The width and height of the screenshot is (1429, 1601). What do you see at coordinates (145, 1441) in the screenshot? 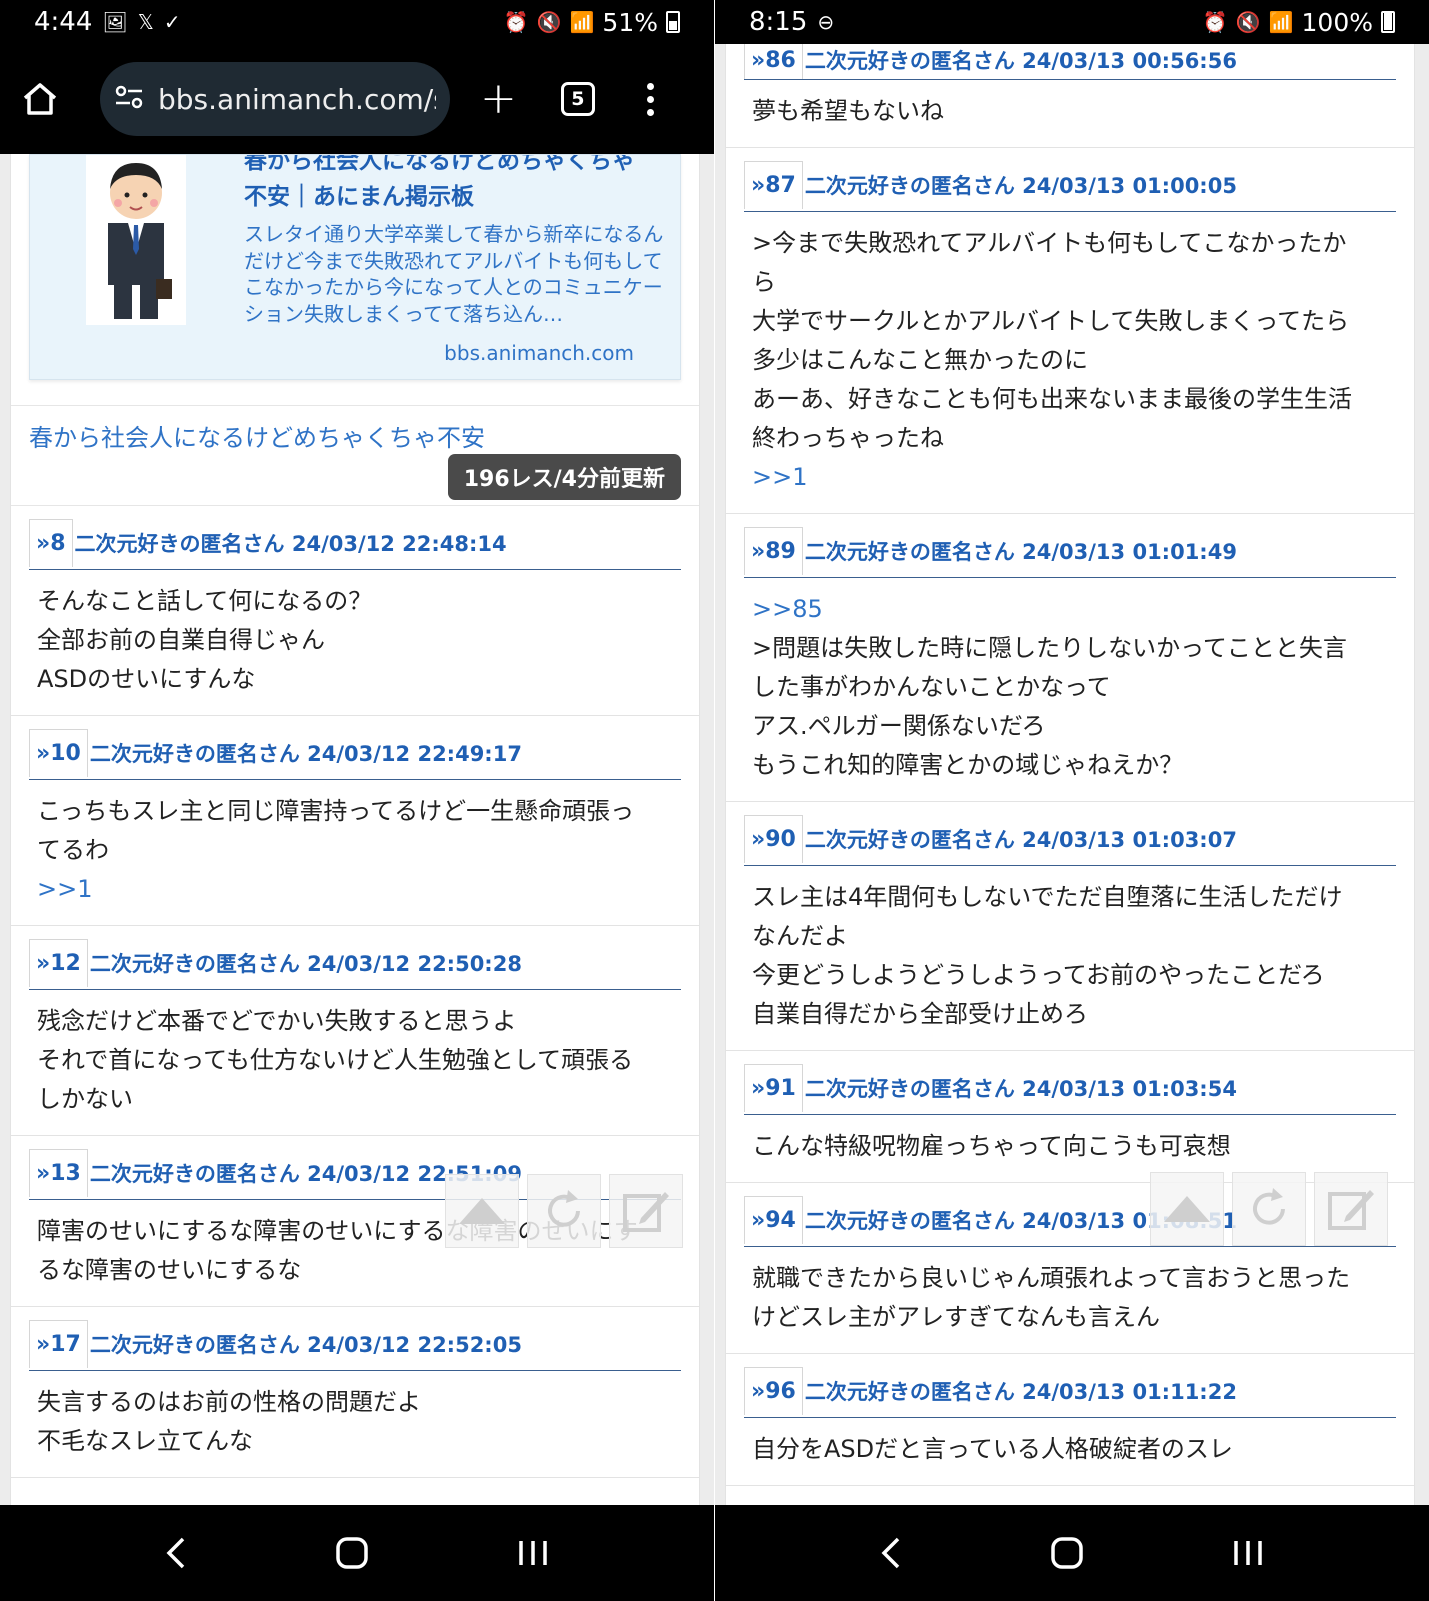
I see `post-text-line: 不毛なスレ立てんな` at bounding box center [145, 1441].